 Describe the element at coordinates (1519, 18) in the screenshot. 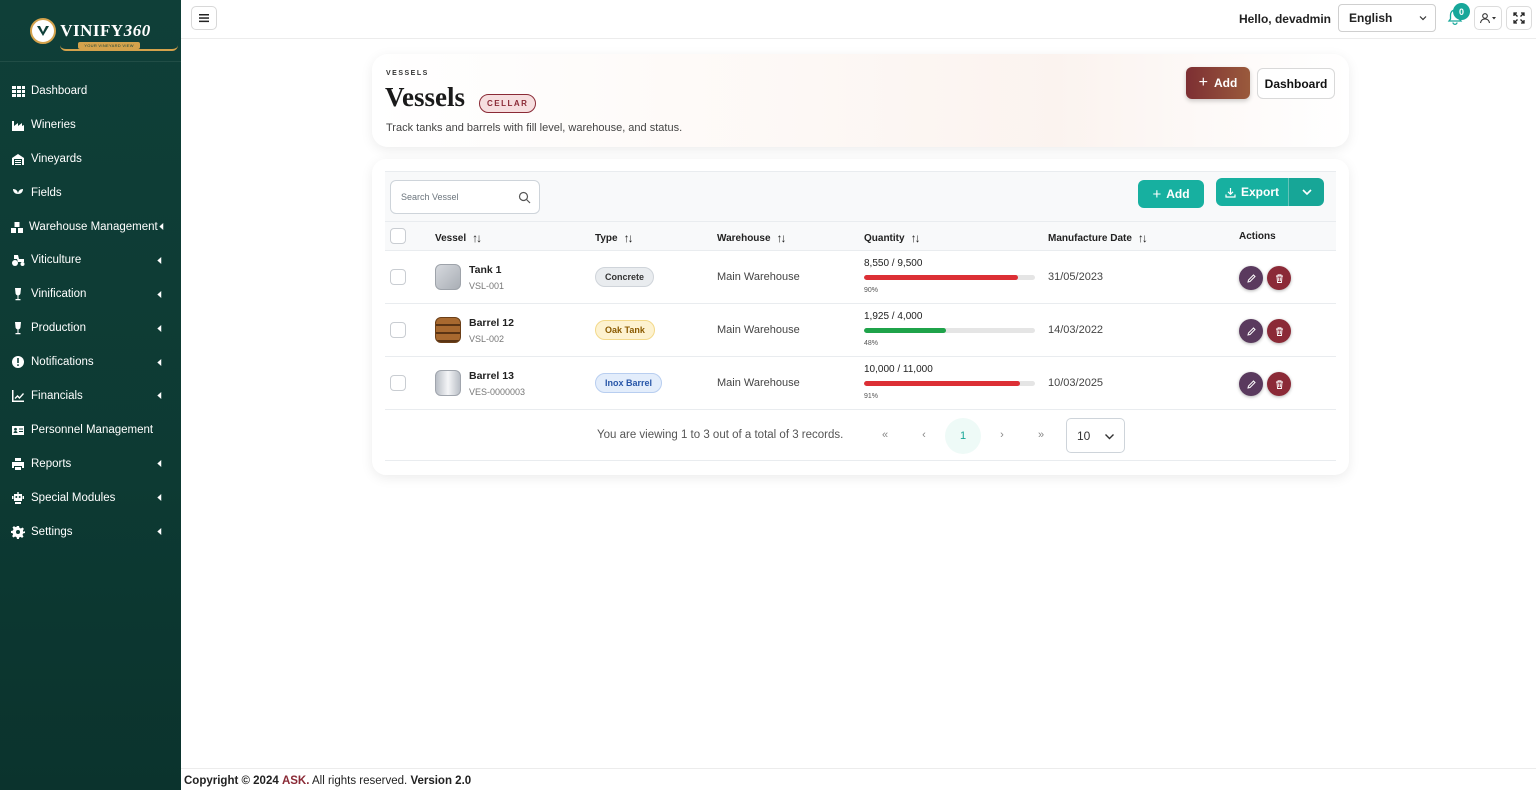

I see `fullscreen-button` at that location.